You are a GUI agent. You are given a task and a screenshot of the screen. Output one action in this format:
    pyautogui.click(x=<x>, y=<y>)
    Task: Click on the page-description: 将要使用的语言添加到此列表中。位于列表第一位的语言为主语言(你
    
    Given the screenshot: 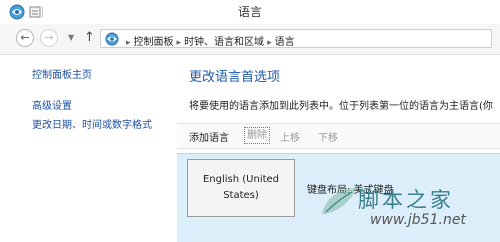 What is the action you would take?
    pyautogui.click(x=341, y=106)
    